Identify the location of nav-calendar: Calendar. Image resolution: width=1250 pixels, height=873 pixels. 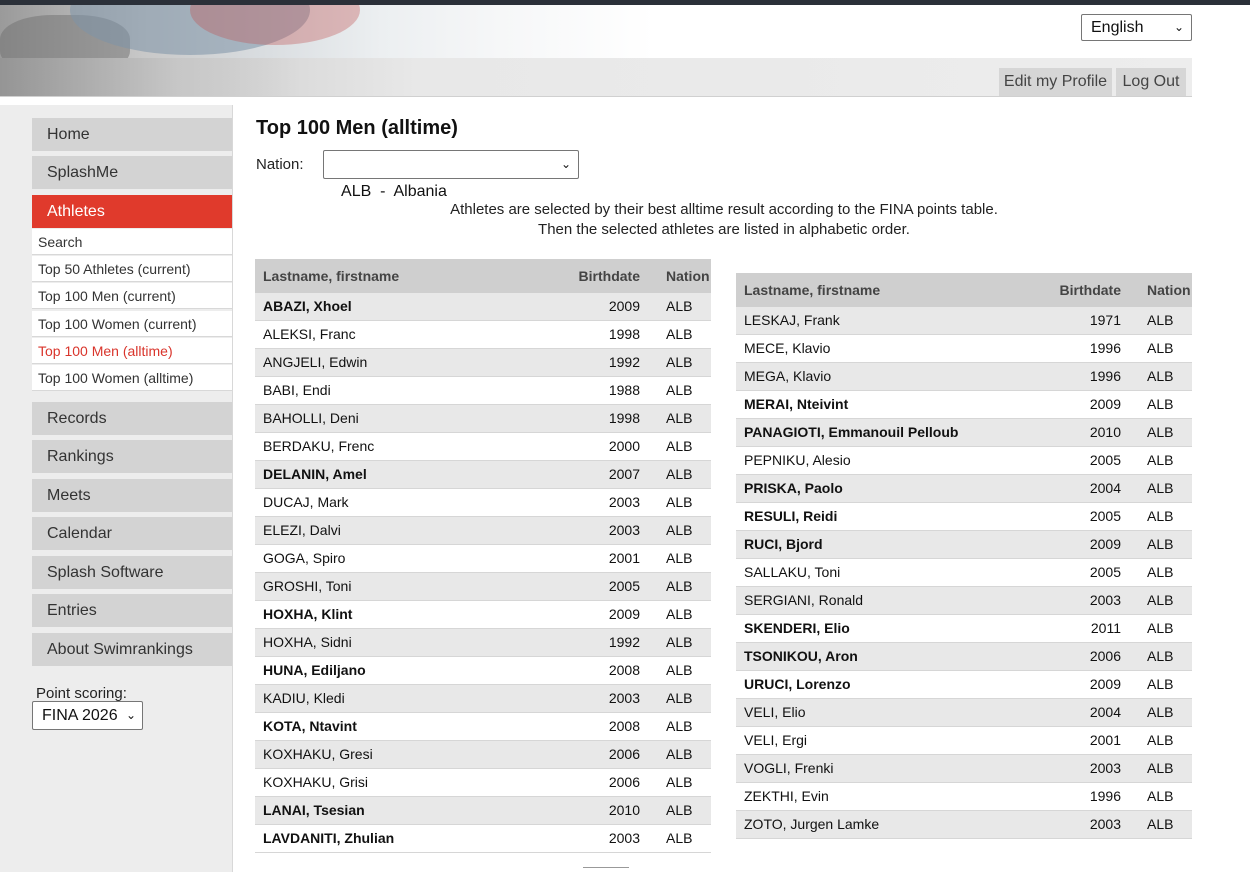
(132, 533).